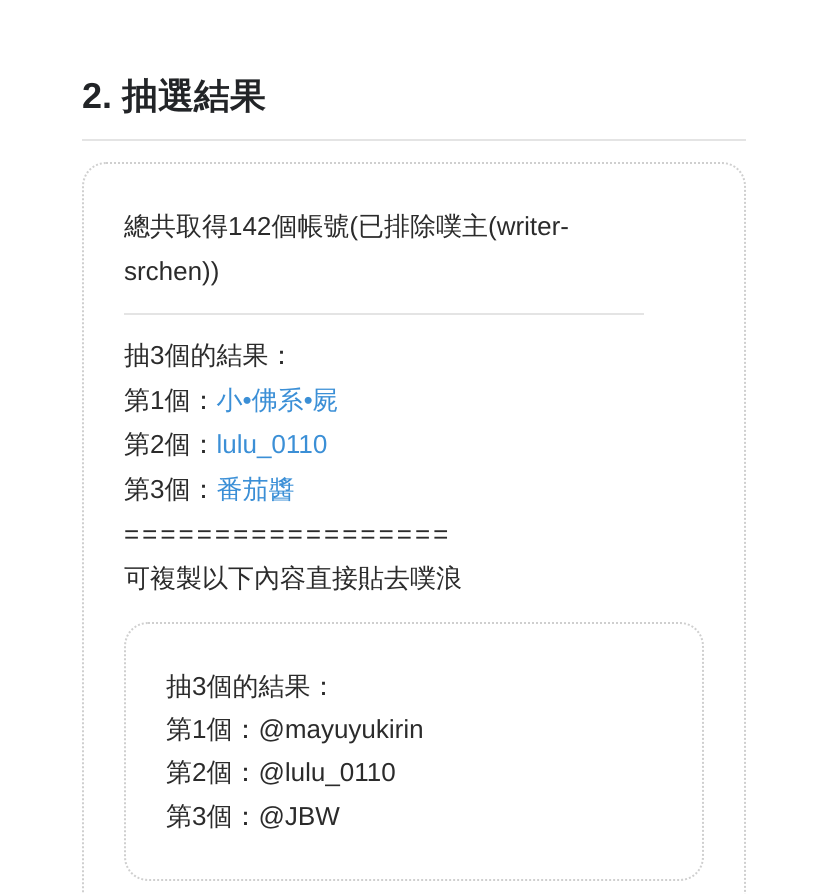  Describe the element at coordinates (293, 579) in the screenshot. I see `copy-hint: 可複製以下內容直接貼去噗浪` at that location.